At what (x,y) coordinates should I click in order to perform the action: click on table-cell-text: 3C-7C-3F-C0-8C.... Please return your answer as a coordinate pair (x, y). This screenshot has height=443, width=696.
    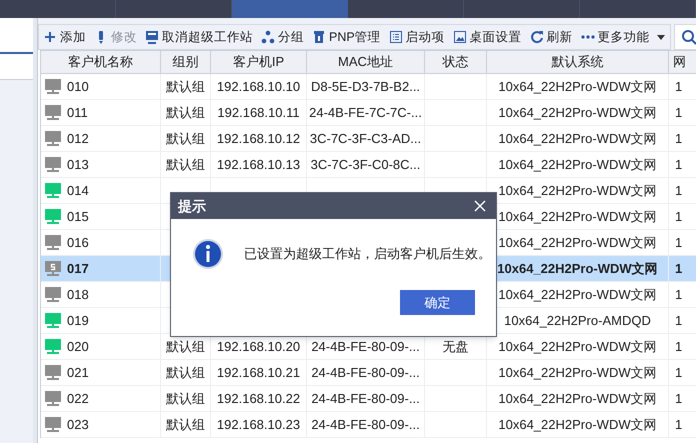
    Looking at the image, I should click on (365, 165).